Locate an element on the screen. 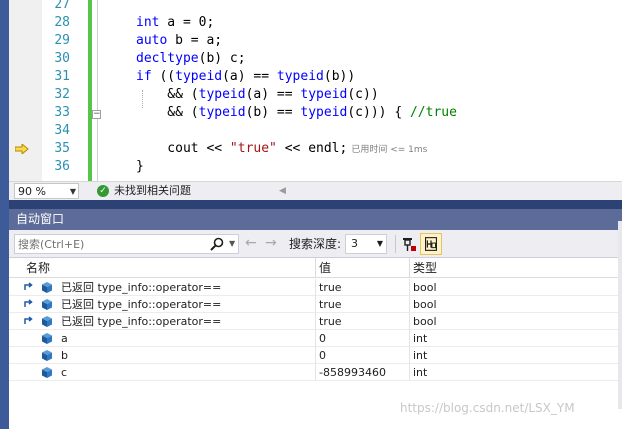 This screenshot has width=622, height=429. code-text: } is located at coordinates (140, 167).